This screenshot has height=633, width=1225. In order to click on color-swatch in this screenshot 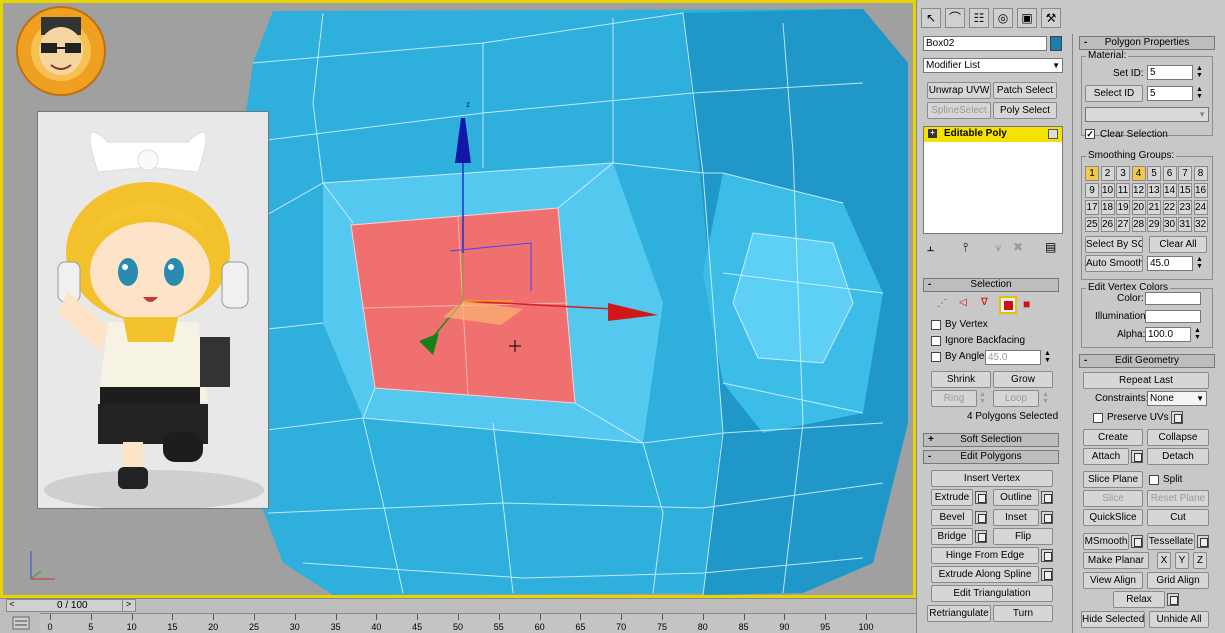, I will do `click(1173, 298)`.